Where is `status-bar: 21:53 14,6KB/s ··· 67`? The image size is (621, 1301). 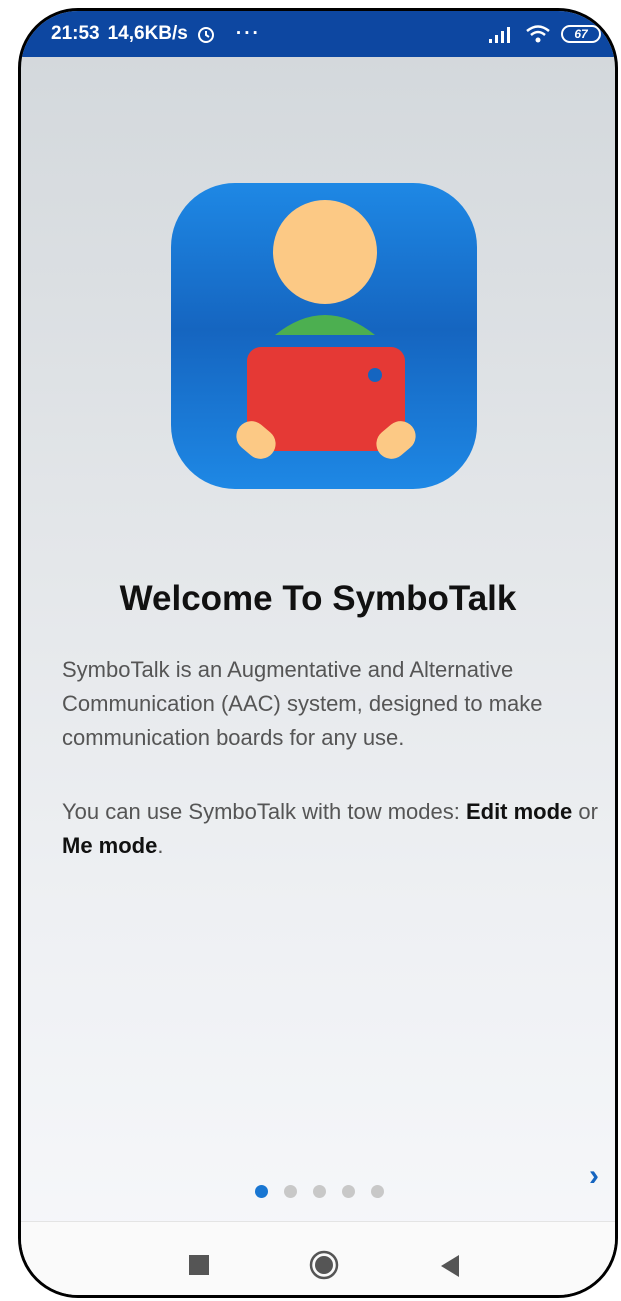 status-bar: 21:53 14,6KB/s ··· 67 is located at coordinates (318, 34).